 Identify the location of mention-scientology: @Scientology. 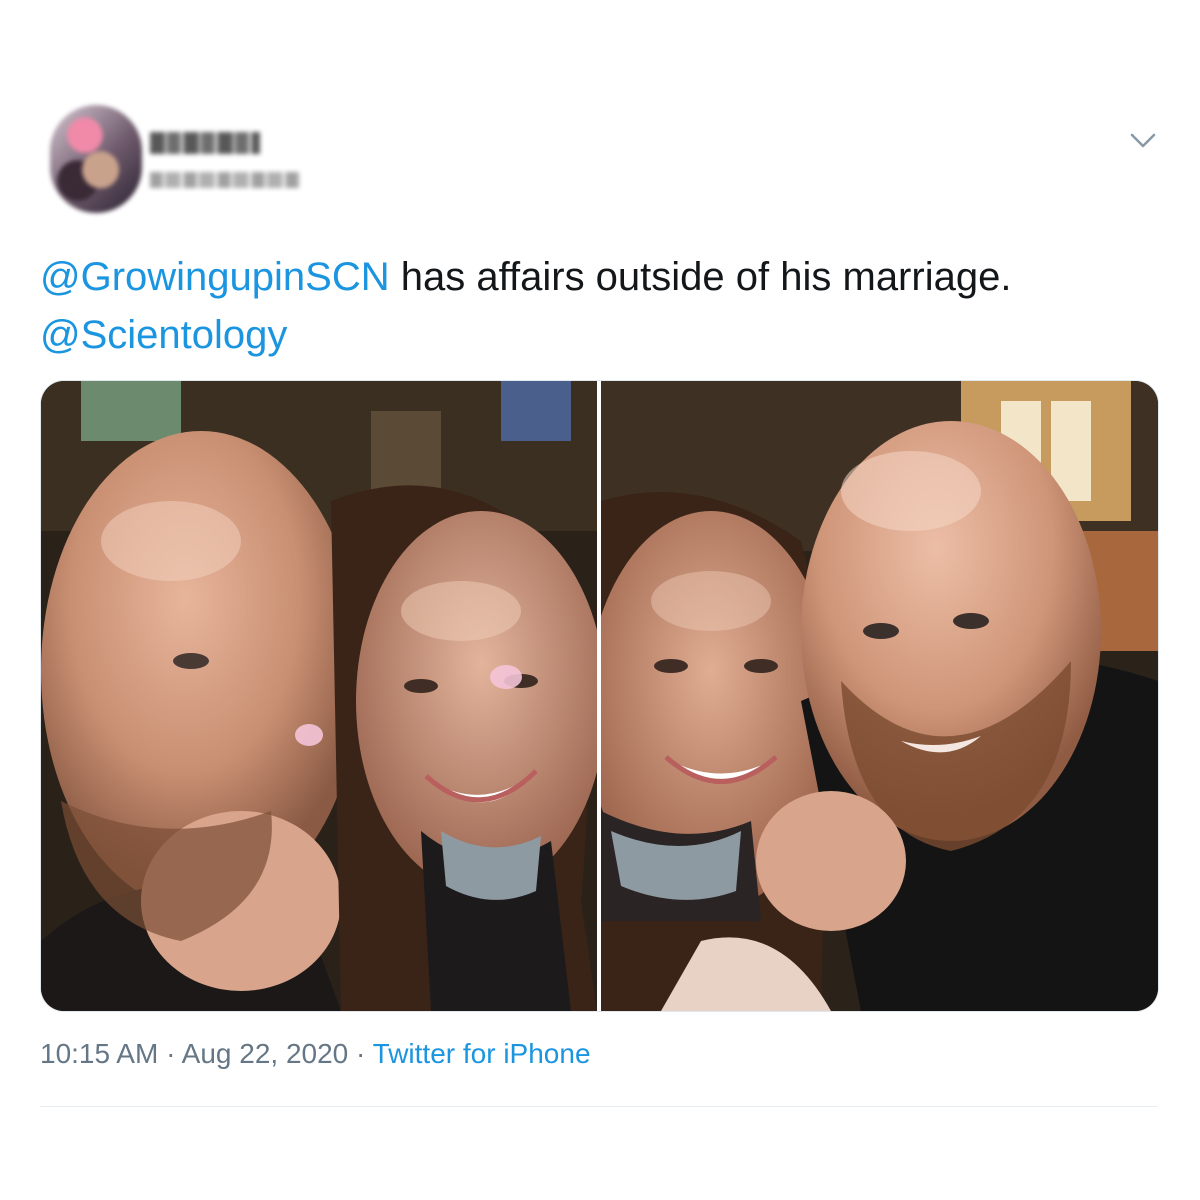
(163, 335).